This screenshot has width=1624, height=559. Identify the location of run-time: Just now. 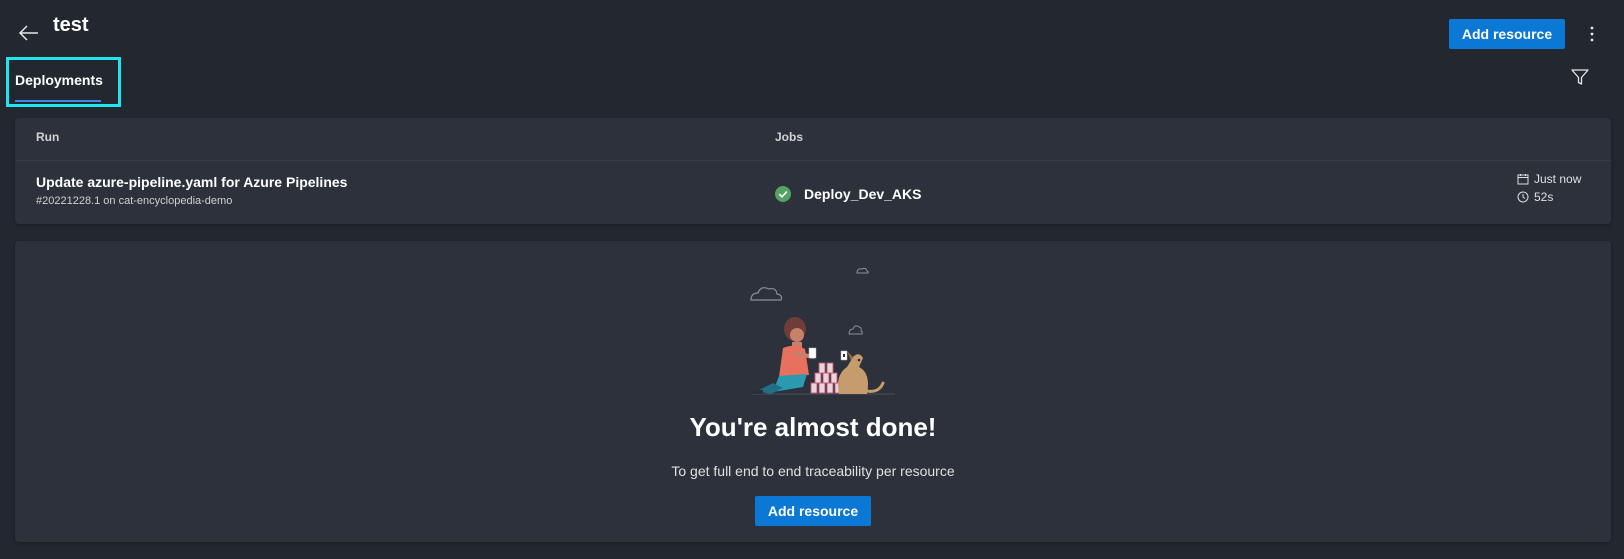
(1549, 179).